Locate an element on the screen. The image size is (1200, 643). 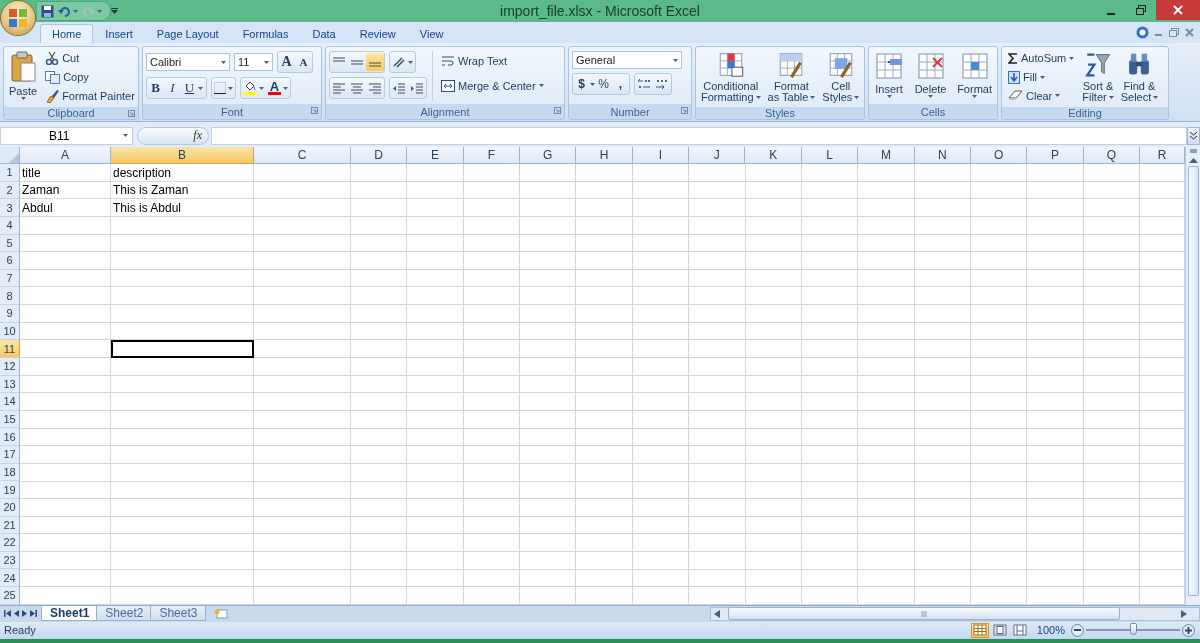
page-break-view-button is located at coordinates (1019, 630).